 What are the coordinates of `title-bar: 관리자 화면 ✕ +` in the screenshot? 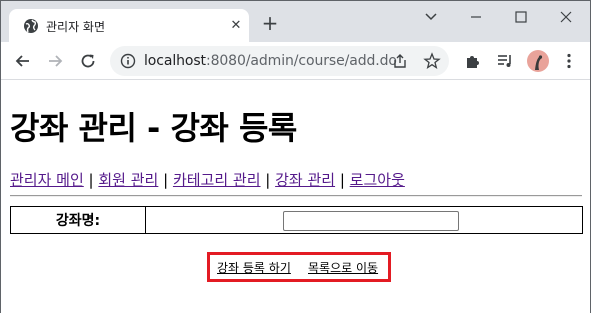 It's located at (295, 21).